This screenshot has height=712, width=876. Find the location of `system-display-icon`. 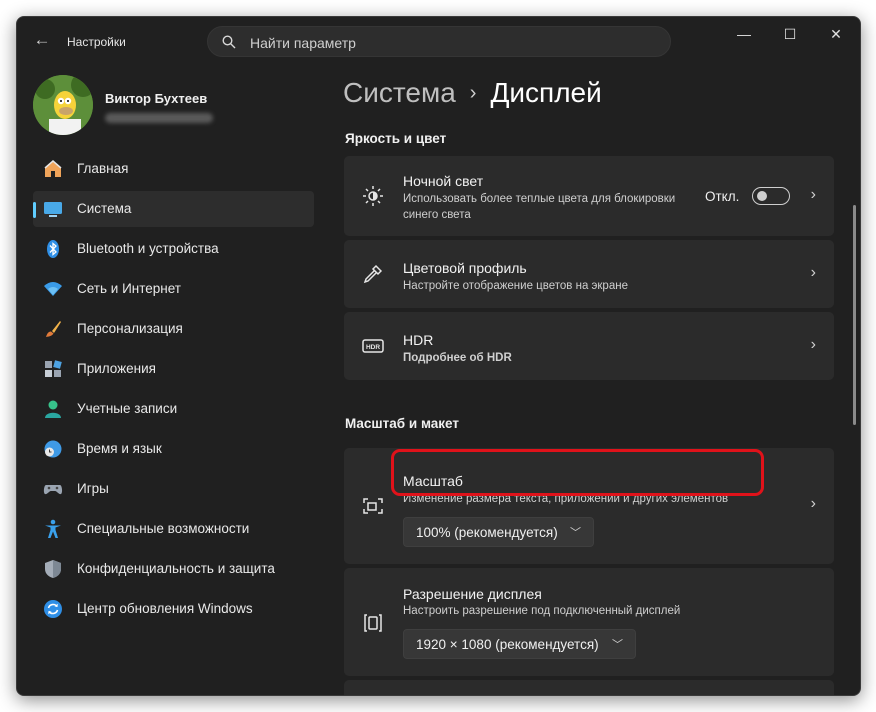

system-display-icon is located at coordinates (53, 209).